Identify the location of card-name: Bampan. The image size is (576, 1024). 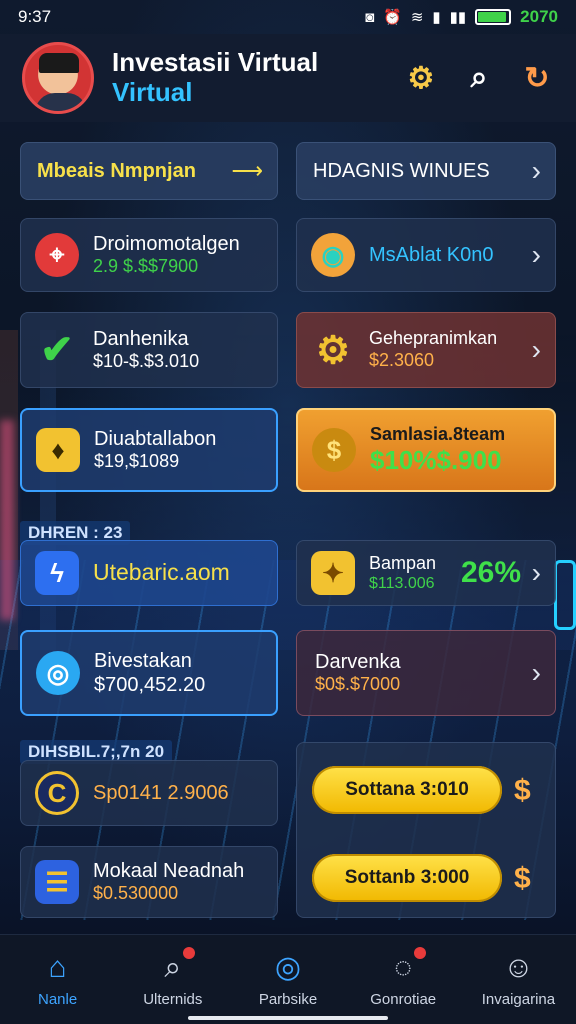
(403, 562).